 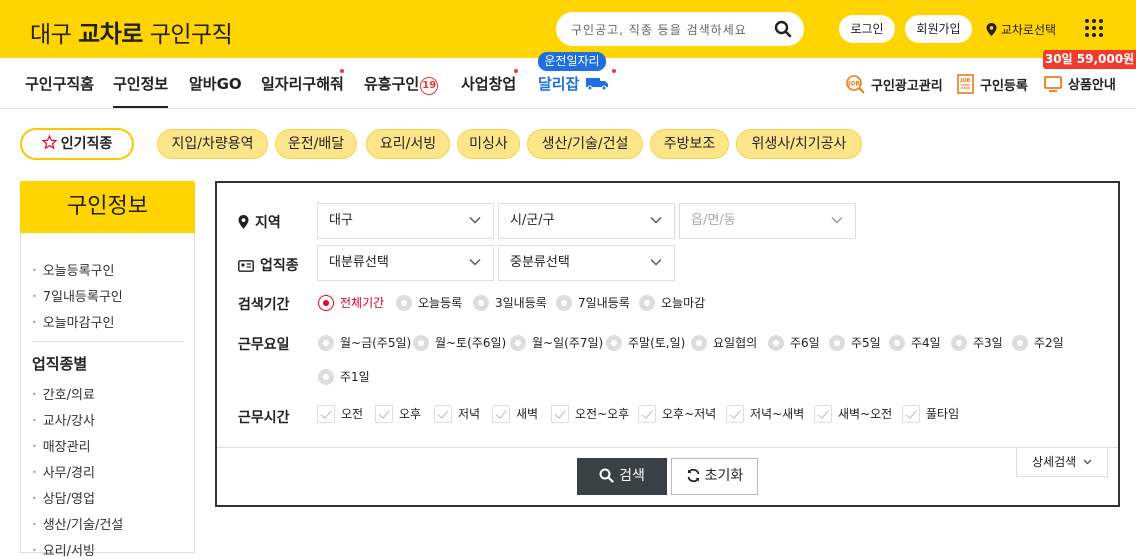 What do you see at coordinates (938, 29) in the screenshot?
I see `signup-button: 회원가입` at bounding box center [938, 29].